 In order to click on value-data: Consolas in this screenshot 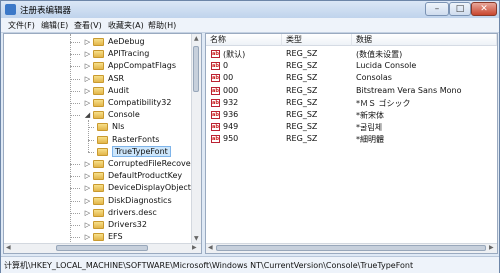, I will do `click(374, 78)`.